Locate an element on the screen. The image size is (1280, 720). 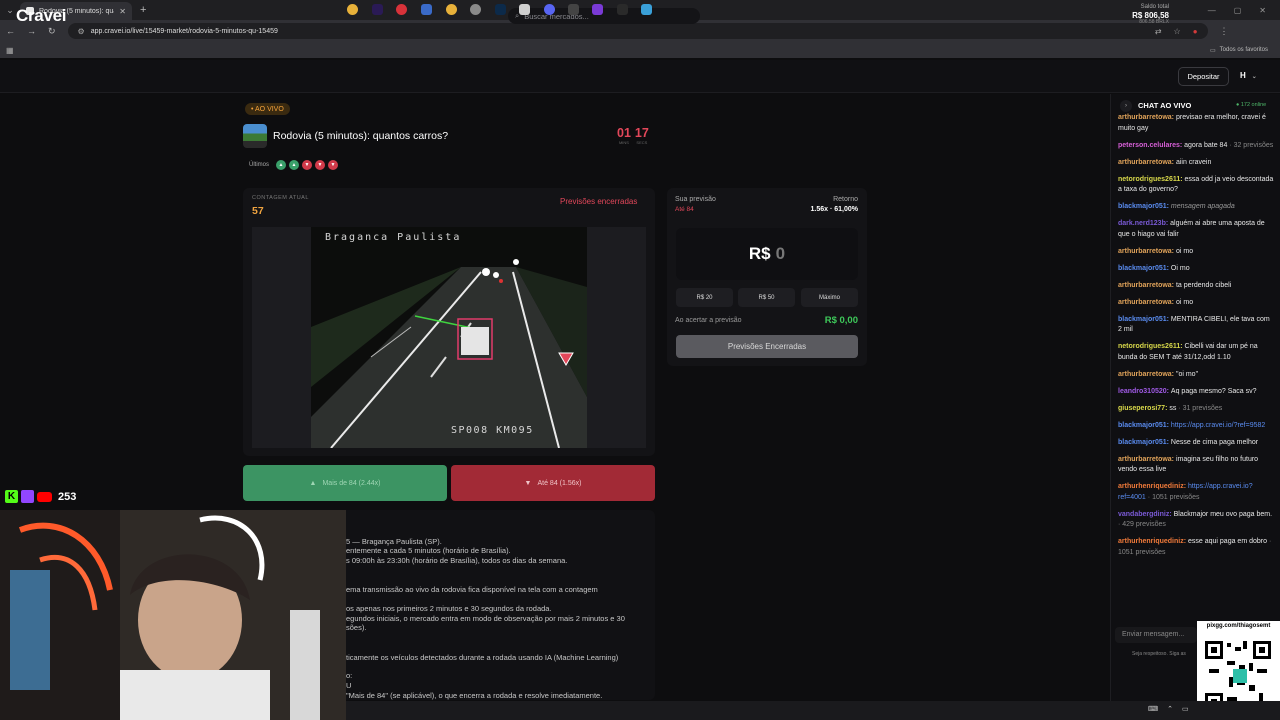
premiere-taskbar-icon is located at coordinates (377, 9).